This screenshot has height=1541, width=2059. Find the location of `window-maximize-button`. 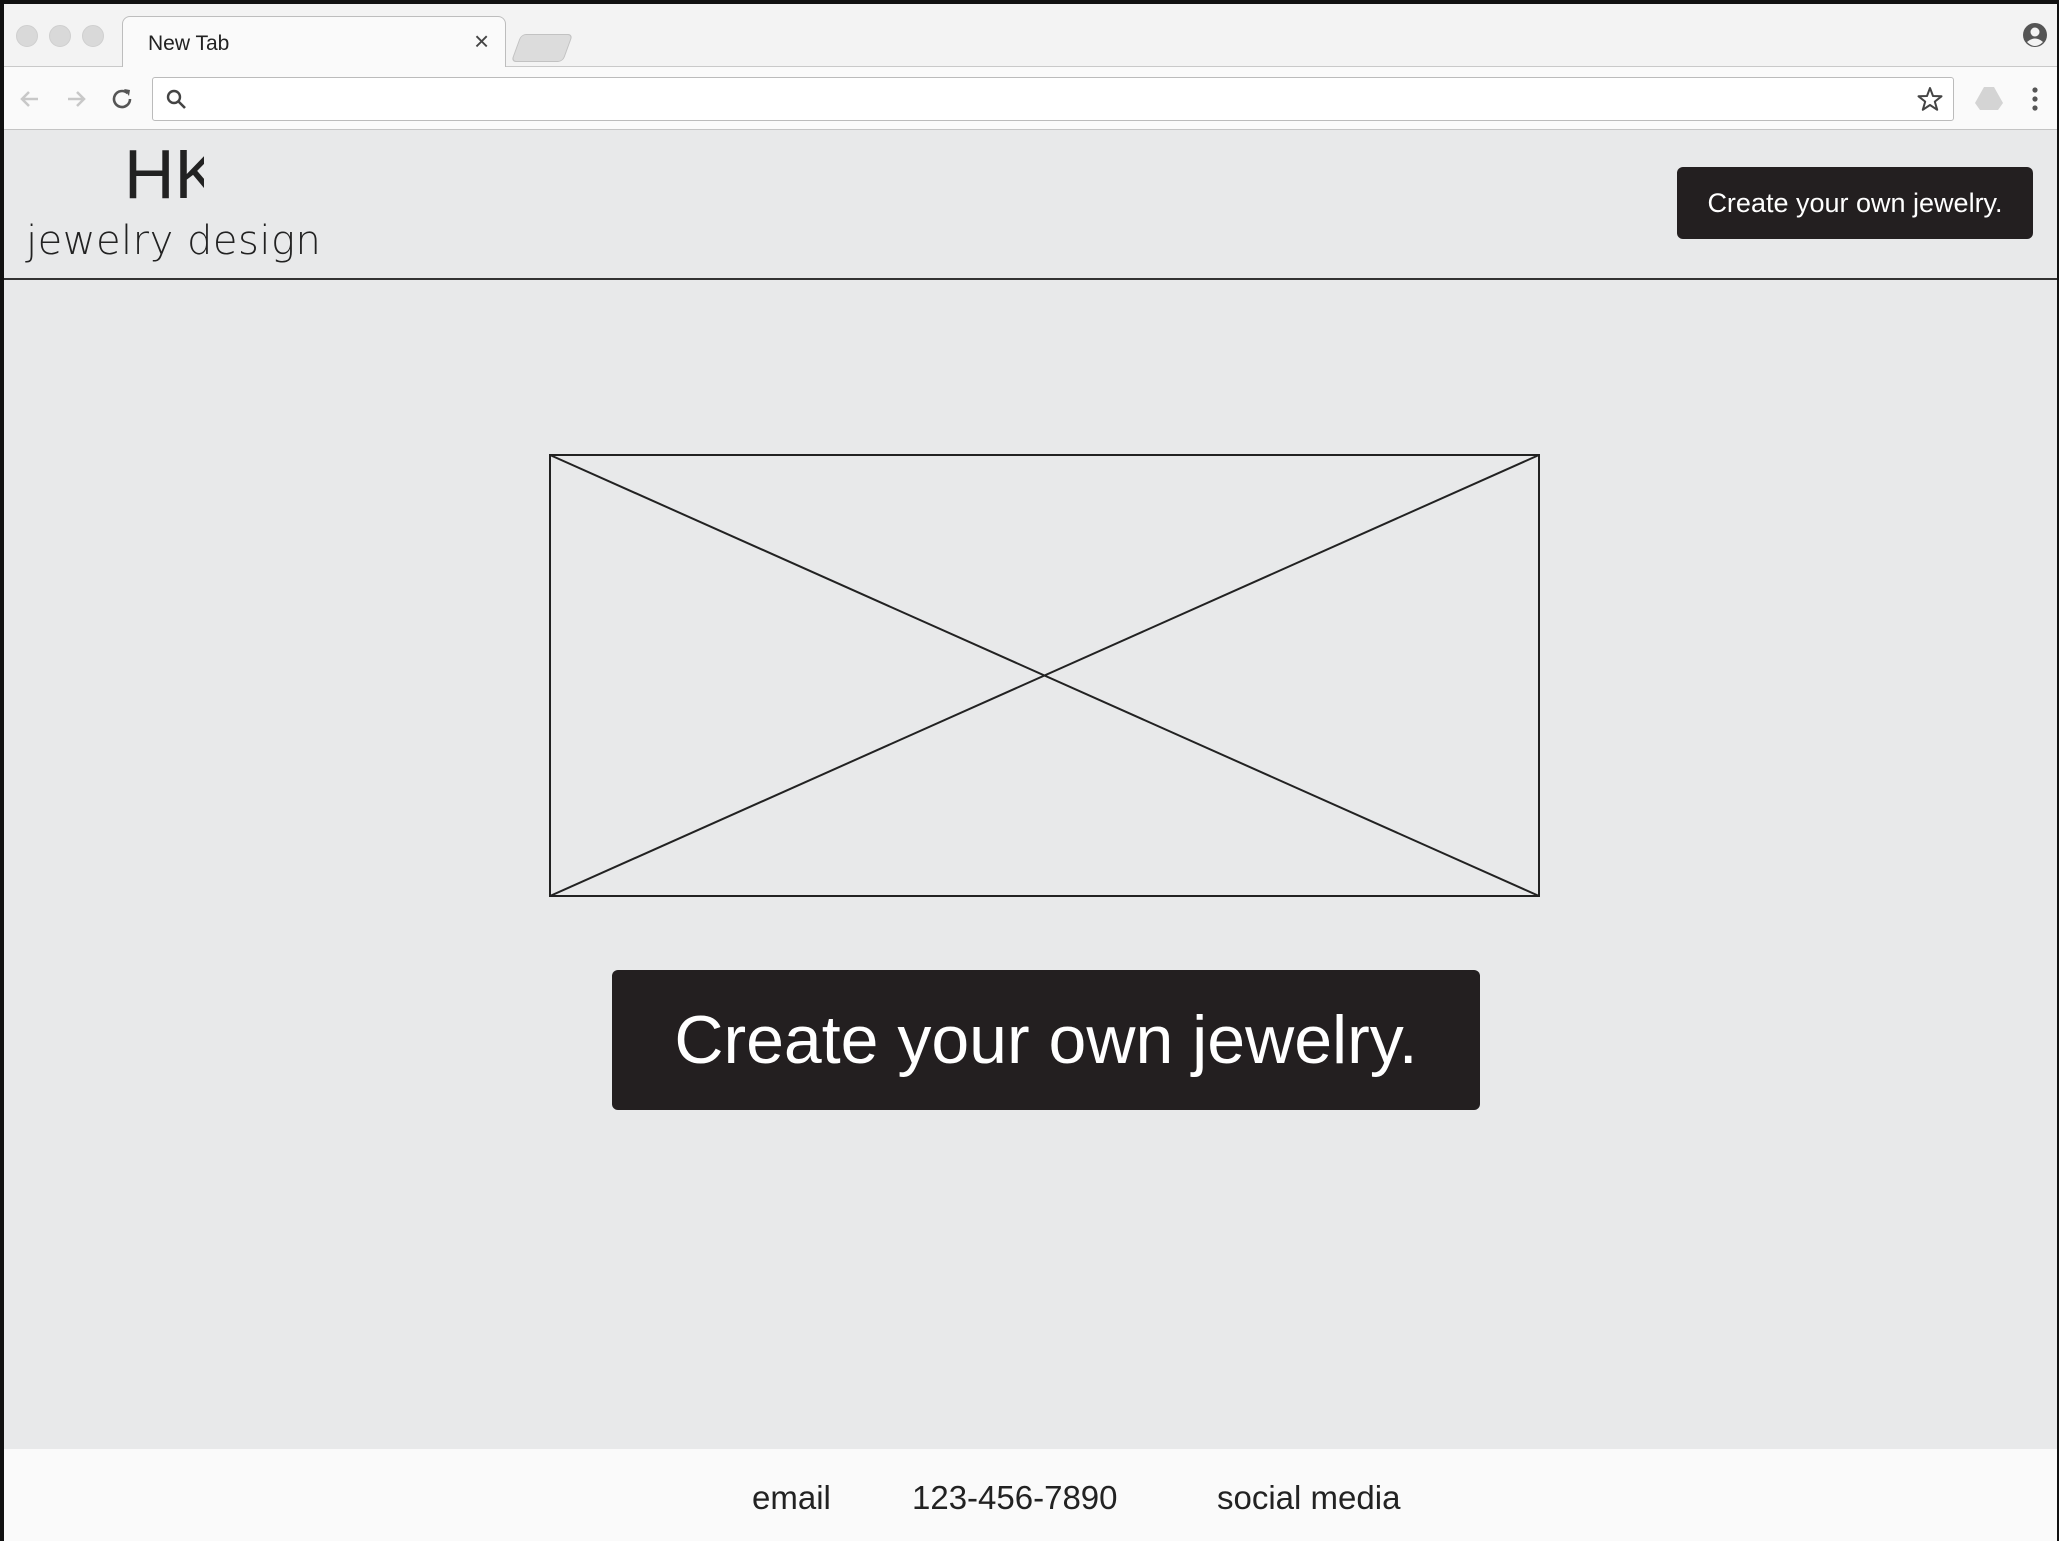

window-maximize-button is located at coordinates (93, 36).